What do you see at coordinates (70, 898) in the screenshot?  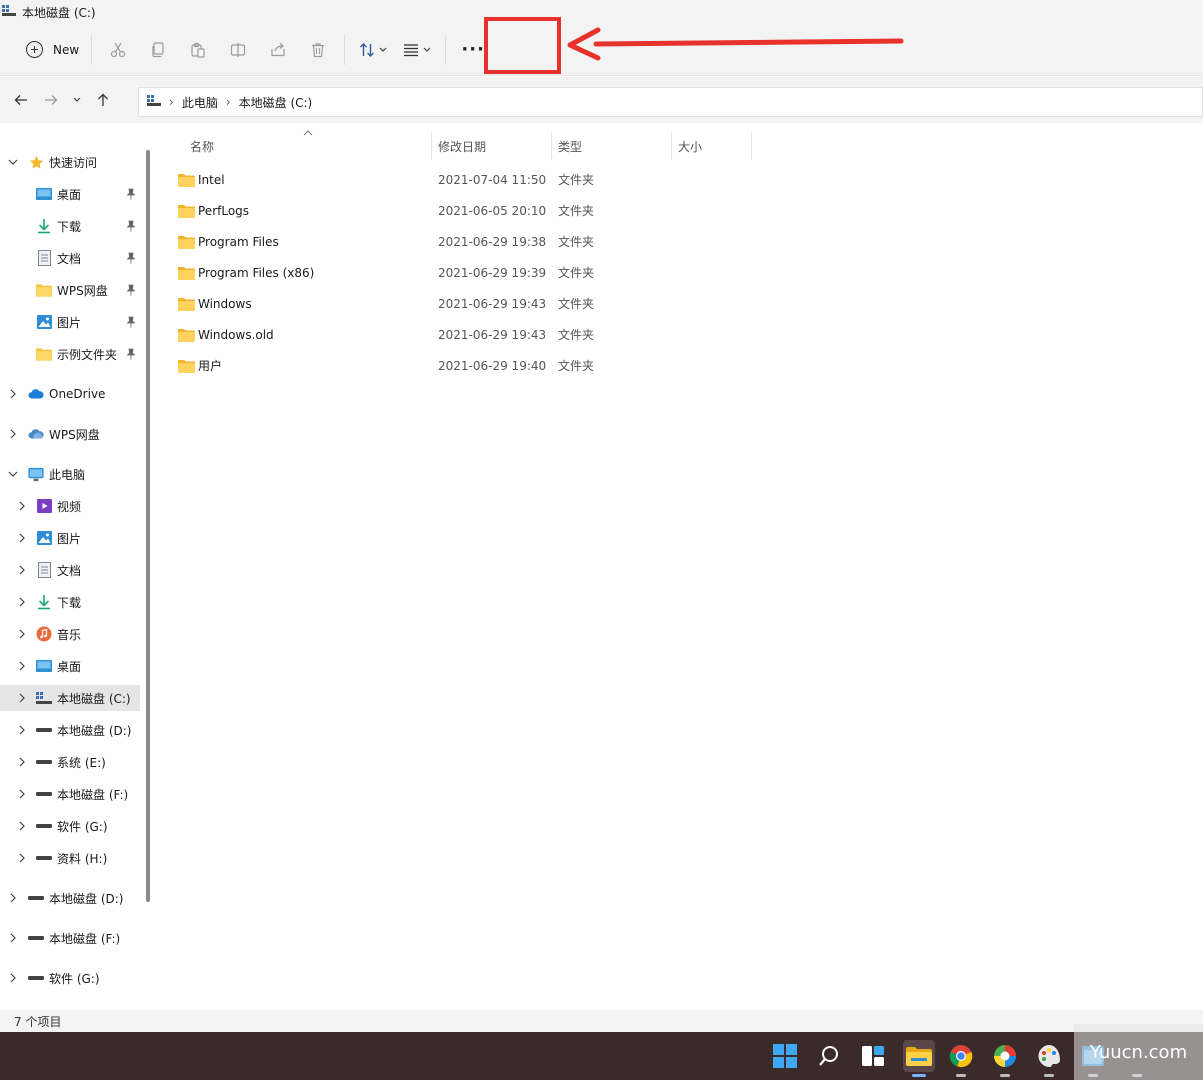 I see `sidebar-item-d-drive-root: 本地磁盘 (D:)` at bounding box center [70, 898].